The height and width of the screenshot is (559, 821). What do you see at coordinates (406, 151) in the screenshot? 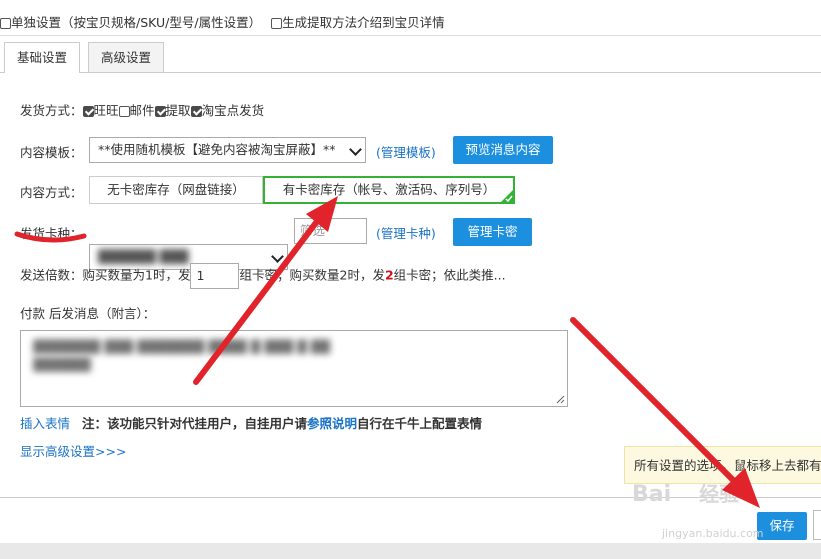
I see `manage-template-link: (管理模板)` at bounding box center [406, 151].